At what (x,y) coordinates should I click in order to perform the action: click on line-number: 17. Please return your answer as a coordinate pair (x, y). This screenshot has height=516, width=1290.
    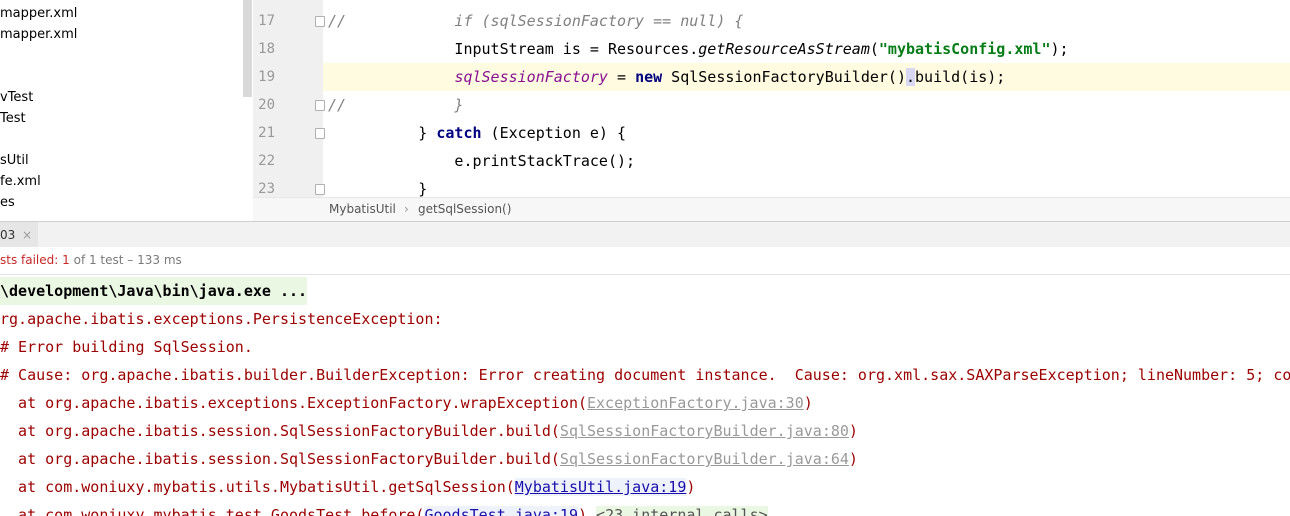
    Looking at the image, I should click on (266, 21).